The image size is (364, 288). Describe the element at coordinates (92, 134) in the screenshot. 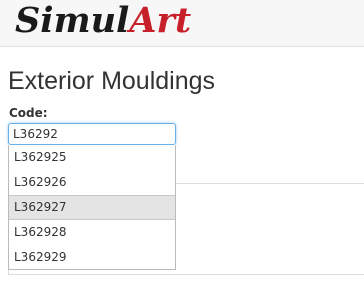

I see `code-input` at that location.